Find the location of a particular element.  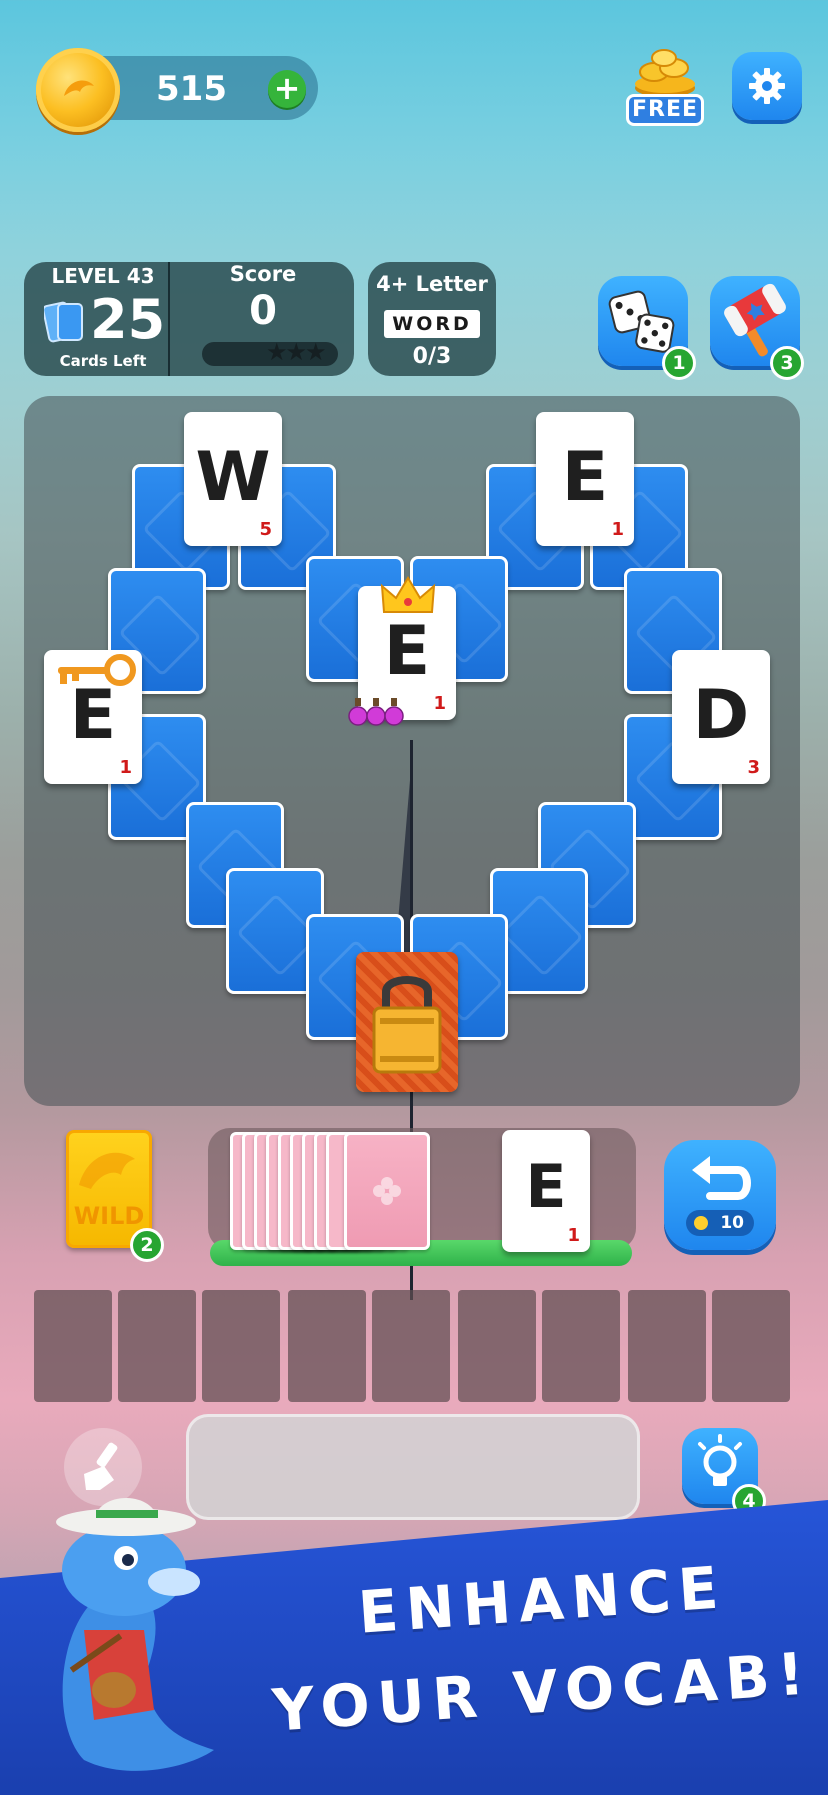

undo-cost: 10 is located at coordinates (720, 1223).